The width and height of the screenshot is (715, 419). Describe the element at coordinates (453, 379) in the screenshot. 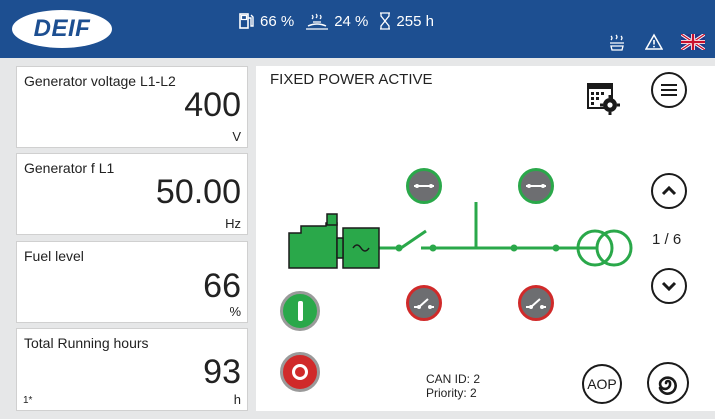

I see `can-id: CAN ID: 2` at that location.